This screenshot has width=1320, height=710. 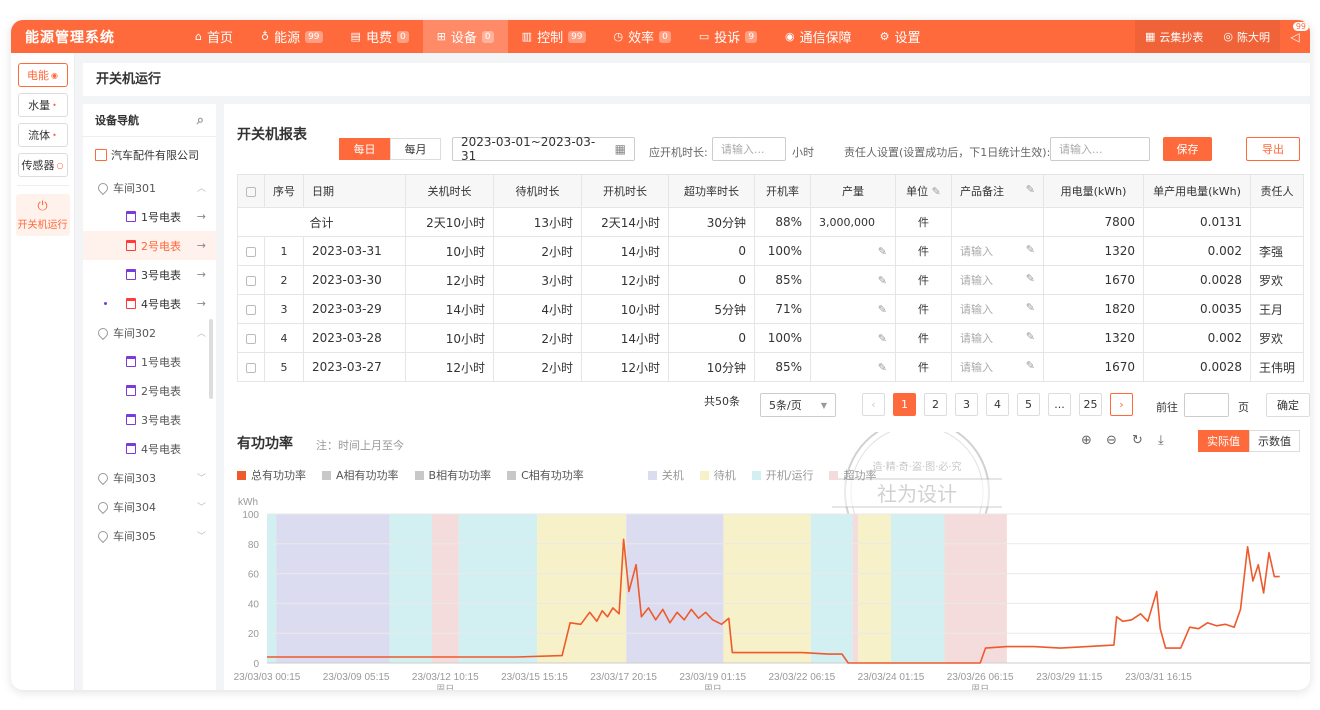 I want to click on tree-workshop: 车间304 ﹀, so click(x=149, y=506).